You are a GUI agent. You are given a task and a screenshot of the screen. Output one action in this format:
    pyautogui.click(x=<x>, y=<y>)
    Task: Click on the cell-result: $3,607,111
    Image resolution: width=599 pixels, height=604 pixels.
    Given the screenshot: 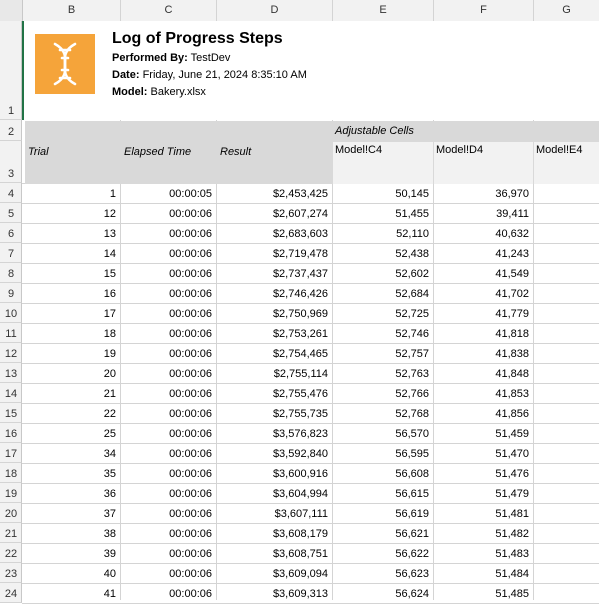 What is the action you would take?
    pyautogui.click(x=274, y=514)
    